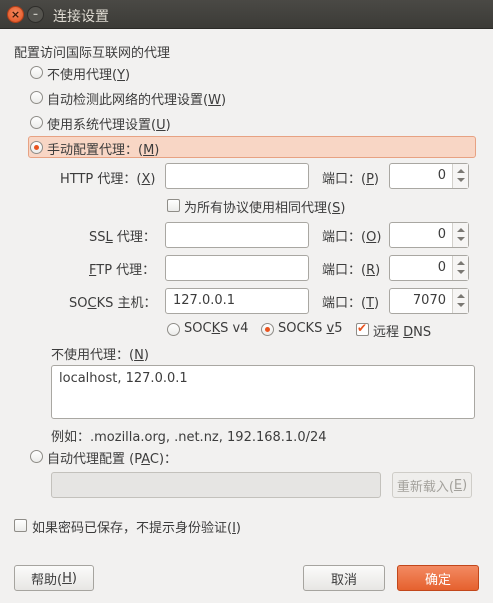 This screenshot has height=603, width=493. Describe the element at coordinates (112, 457) in the screenshot. I see `label-pac: 自动代理配置 (PAC)：` at that location.